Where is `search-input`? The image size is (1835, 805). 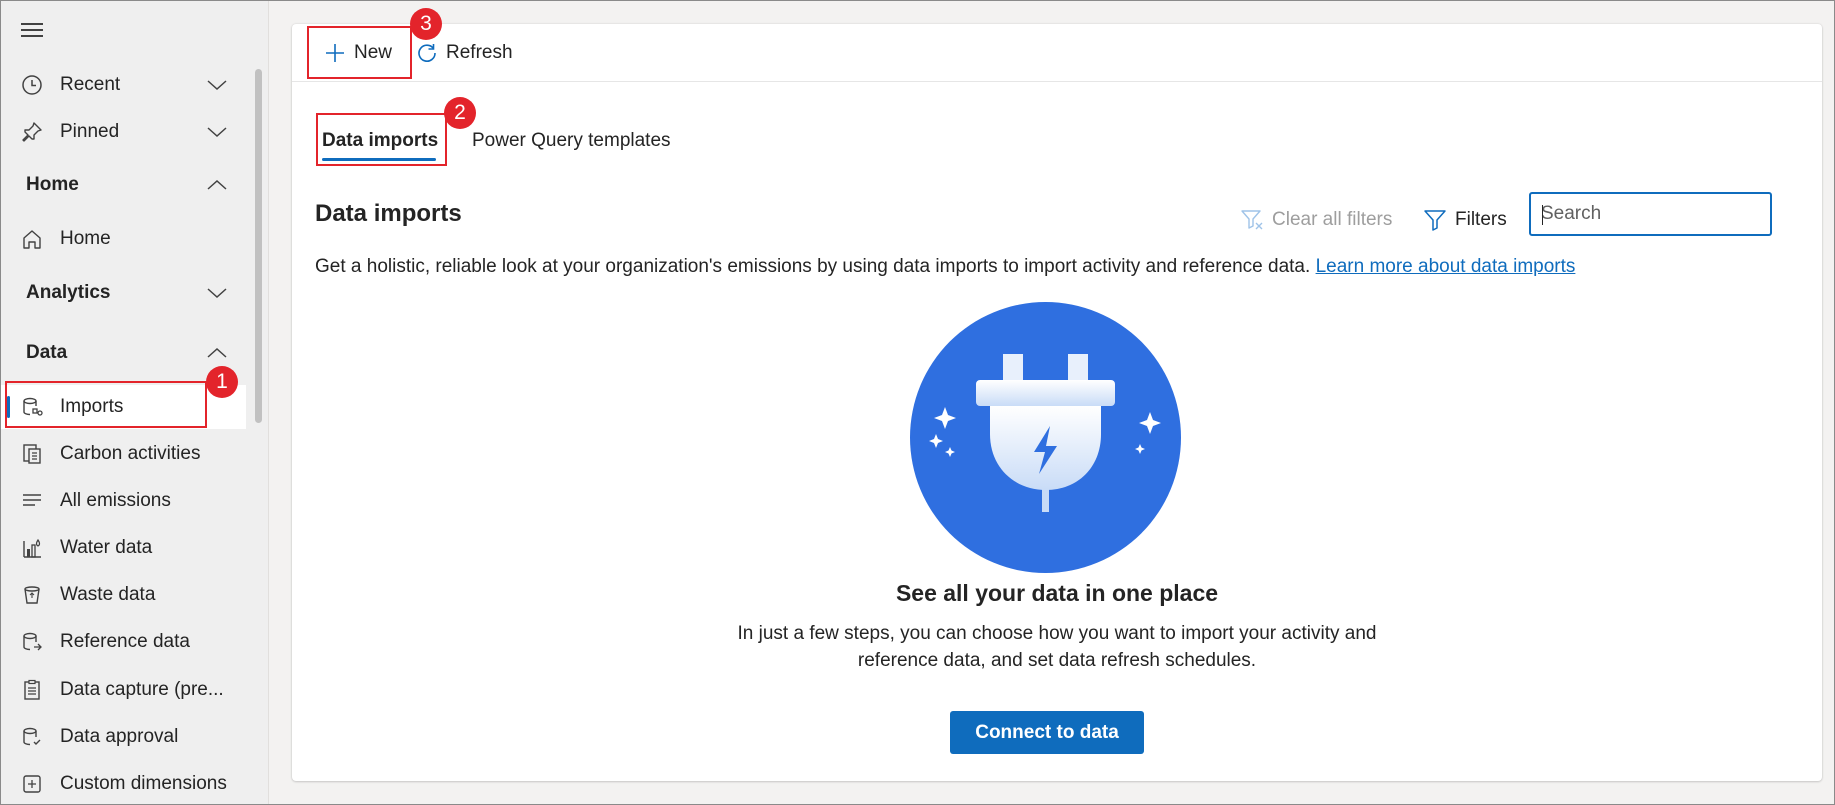
search-input is located at coordinates (1655, 214).